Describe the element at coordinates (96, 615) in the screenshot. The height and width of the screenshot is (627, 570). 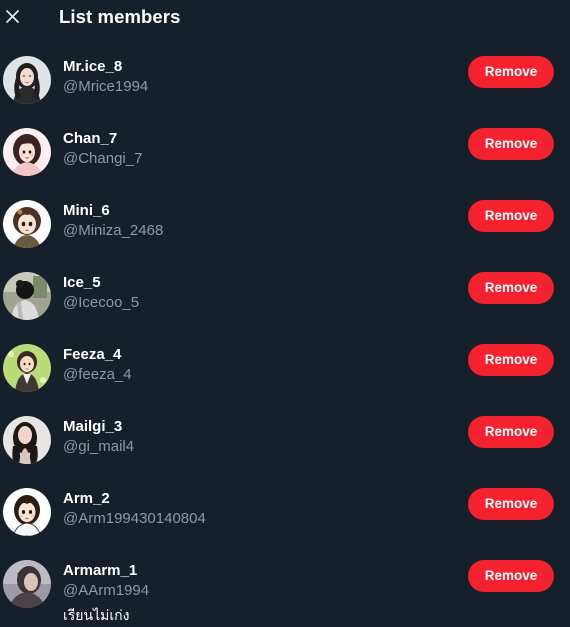
I see `member-bio: เรียนไม่เก่ง` at that location.